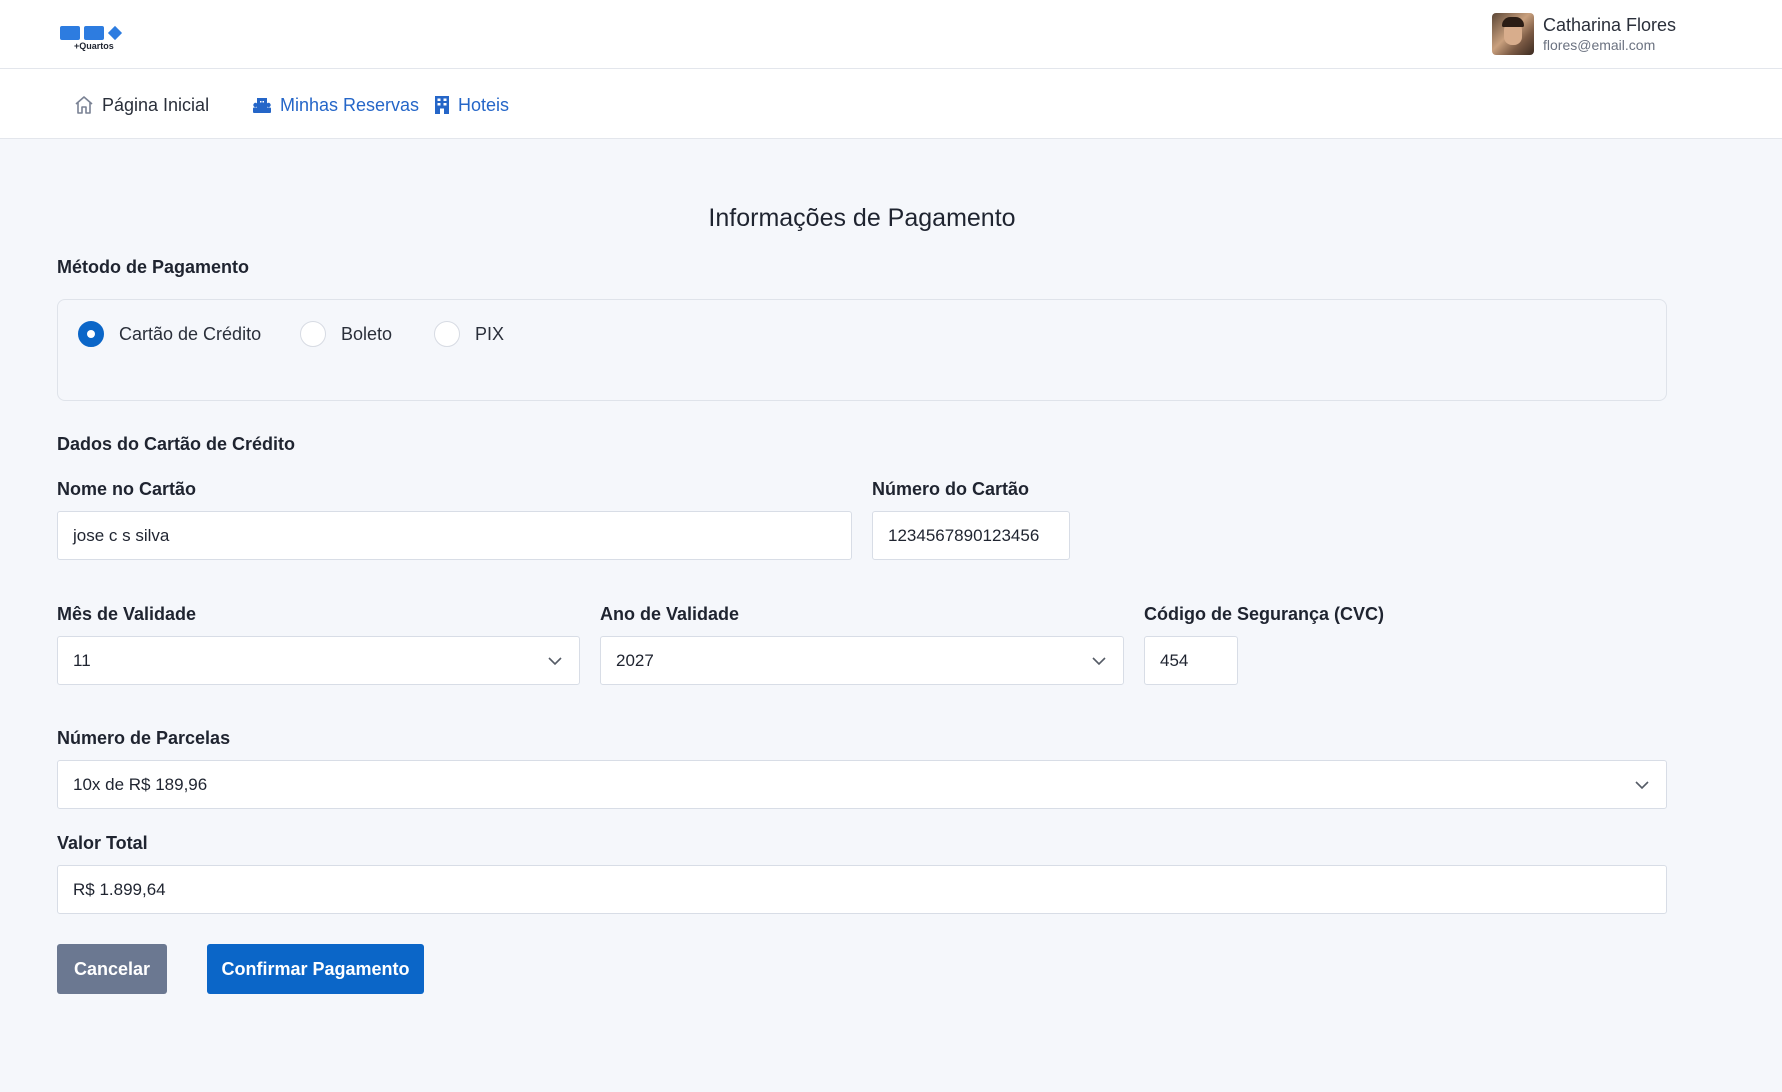 The height and width of the screenshot is (1092, 1782). Describe the element at coordinates (140, 784) in the screenshot. I see `installments-value: 10x de R$ 189,96` at that location.